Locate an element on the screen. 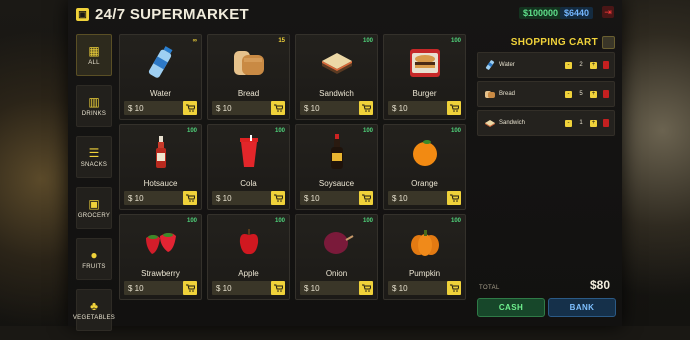  product-name: Hotsauce is located at coordinates (160, 183).